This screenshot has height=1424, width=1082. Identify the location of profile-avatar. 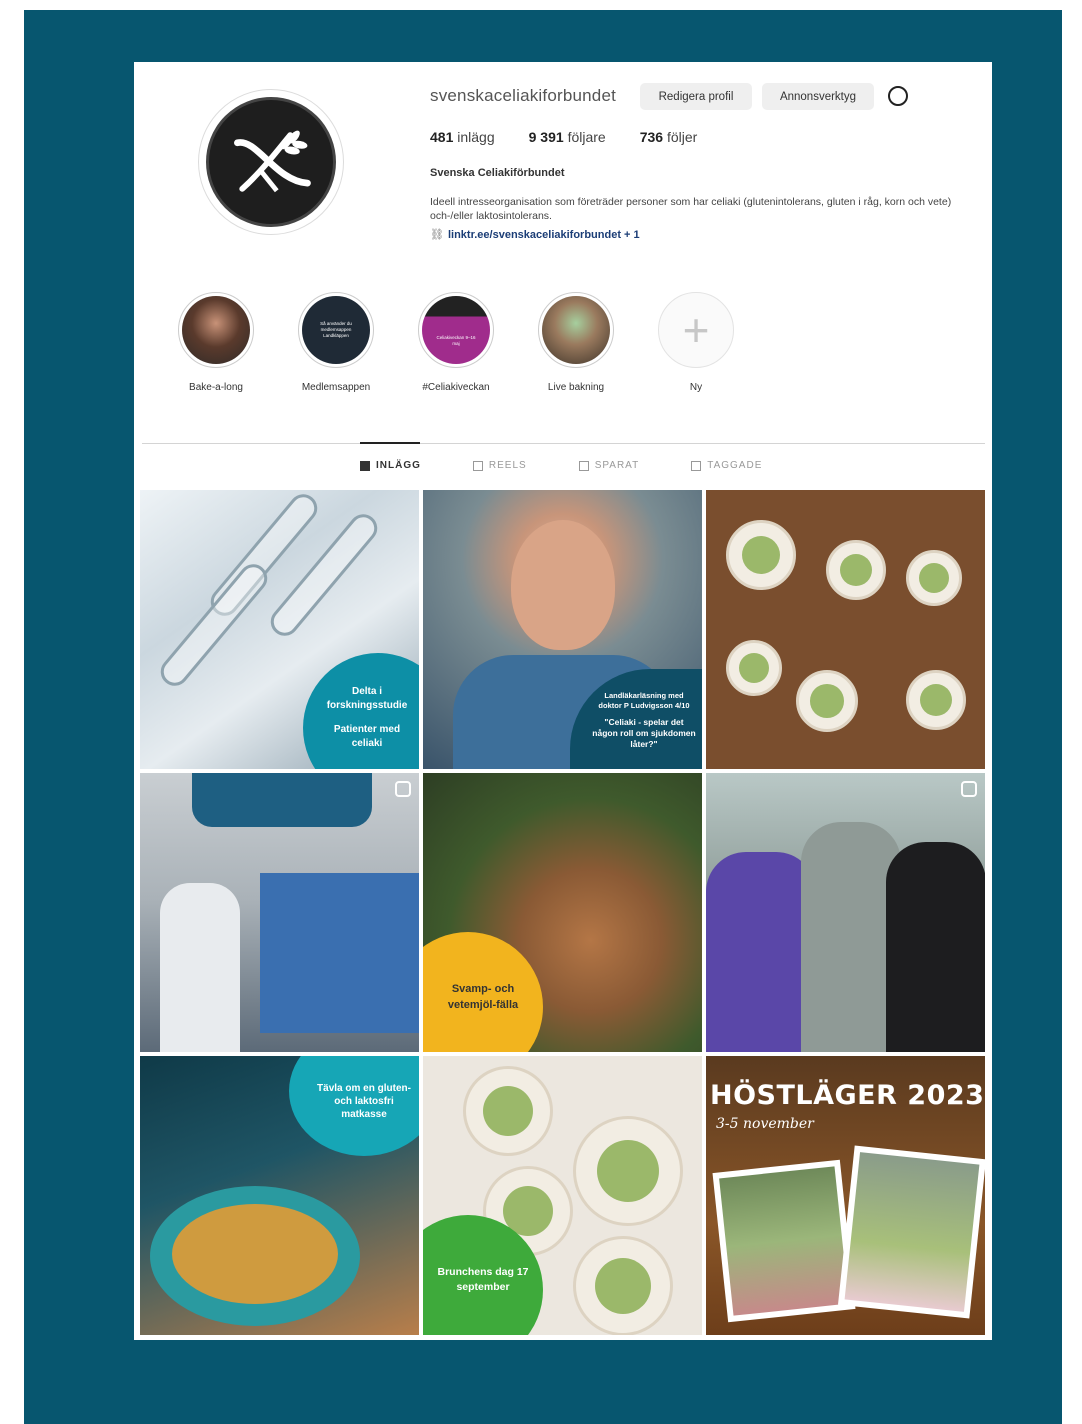
(271, 162).